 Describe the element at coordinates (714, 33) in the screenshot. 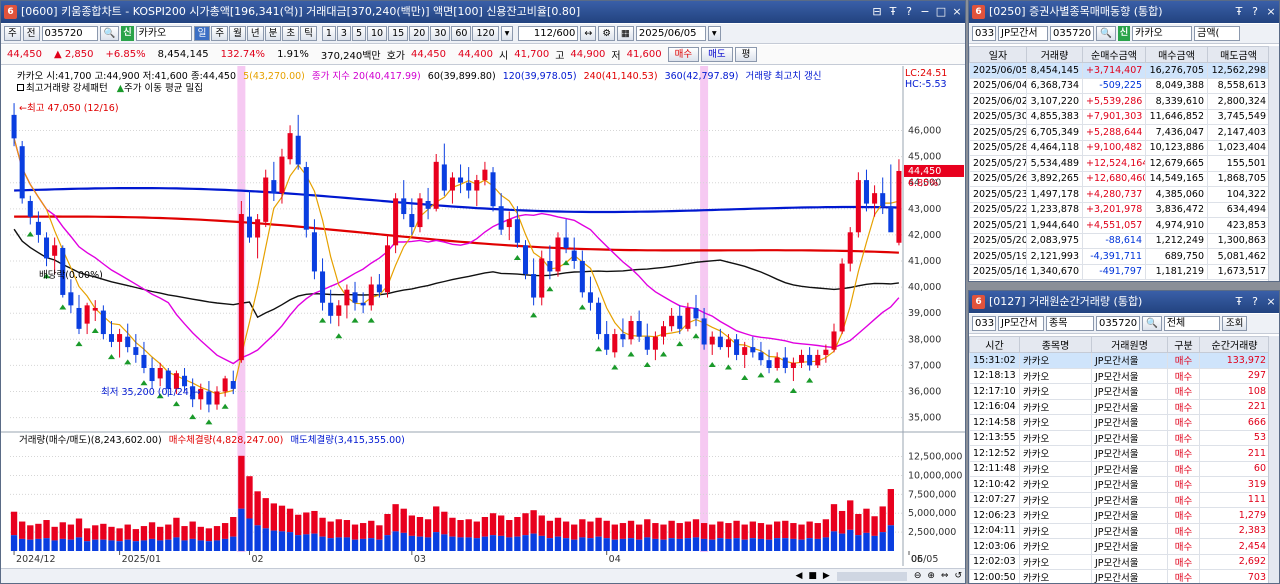

I see `date-dropdown-icon: ▾` at that location.